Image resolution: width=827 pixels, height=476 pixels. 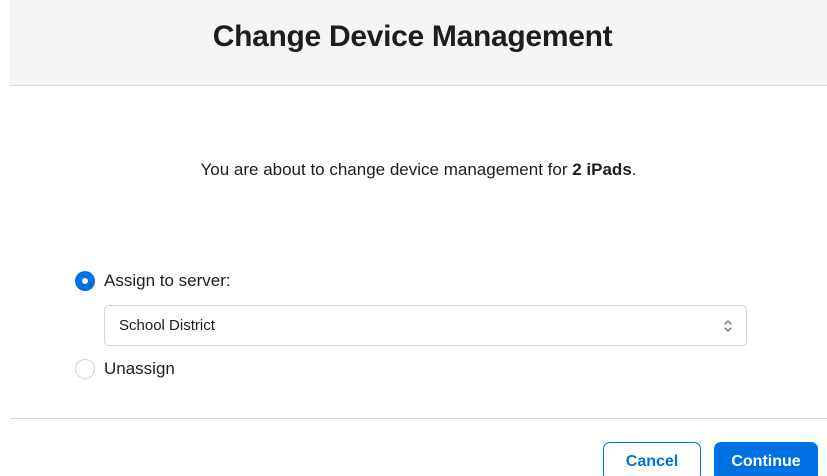 What do you see at coordinates (602, 169) in the screenshot?
I see `device-count: 2 iPads` at bounding box center [602, 169].